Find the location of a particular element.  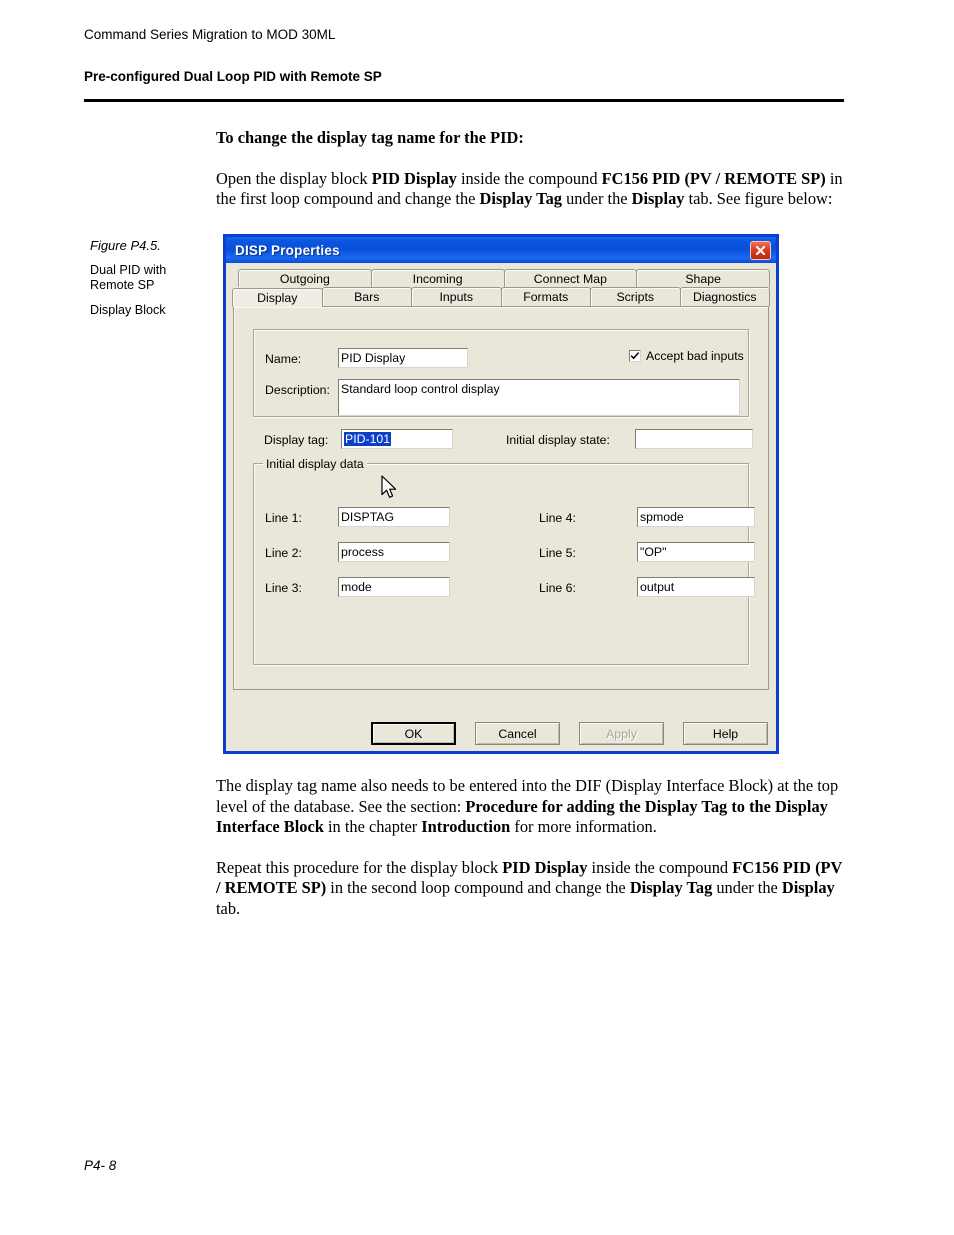

checkbox-checked-icon is located at coordinates (635, 356).